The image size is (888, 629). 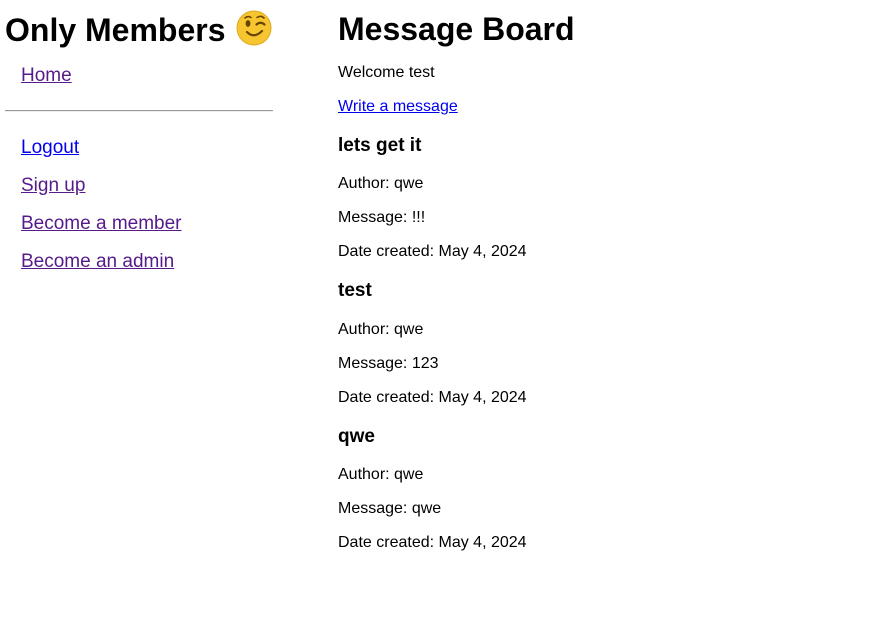 What do you see at coordinates (355, 290) in the screenshot?
I see `message-title: test` at bounding box center [355, 290].